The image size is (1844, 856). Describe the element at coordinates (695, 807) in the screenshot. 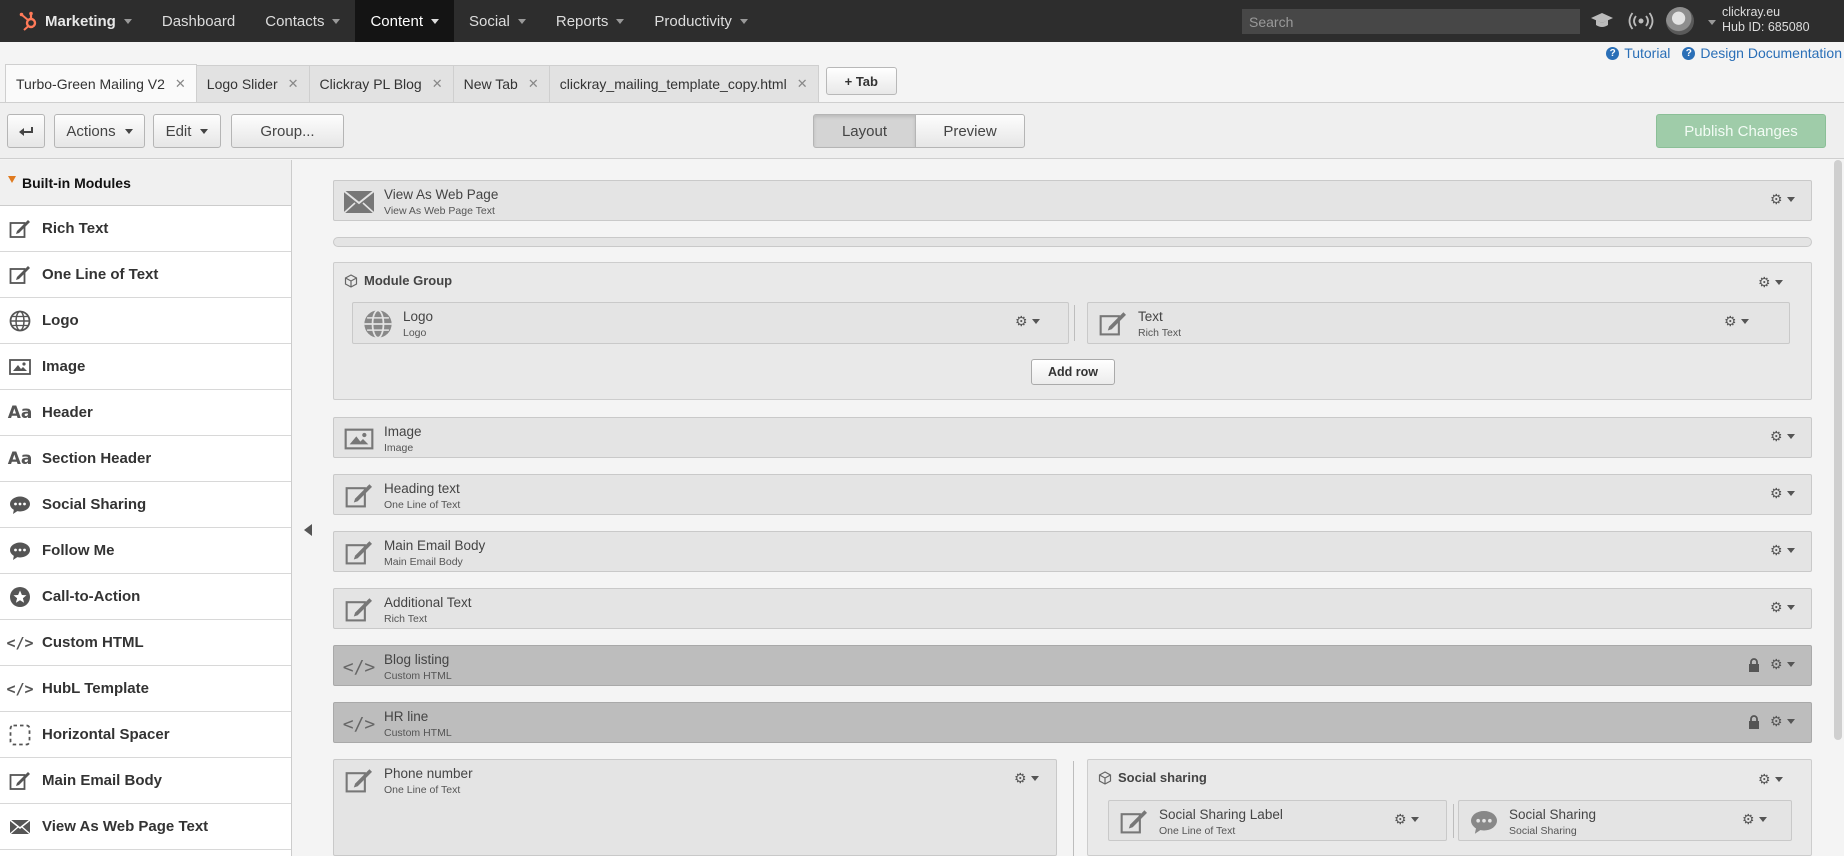

I see `module-phone-number: Phone number One Line of Text ⚙` at that location.